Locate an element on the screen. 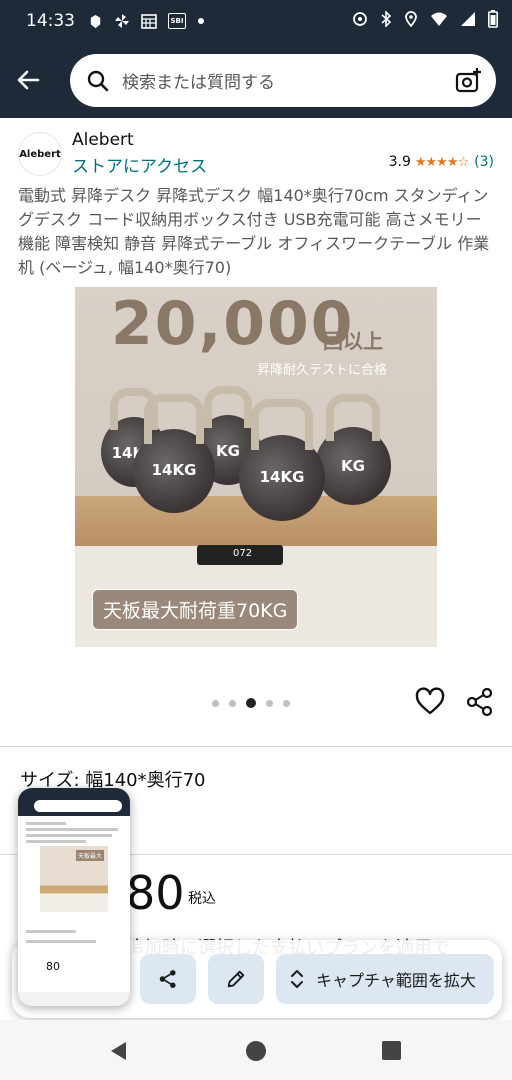 The height and width of the screenshot is (1080, 512). brand-name: Alebert is located at coordinates (103, 140).